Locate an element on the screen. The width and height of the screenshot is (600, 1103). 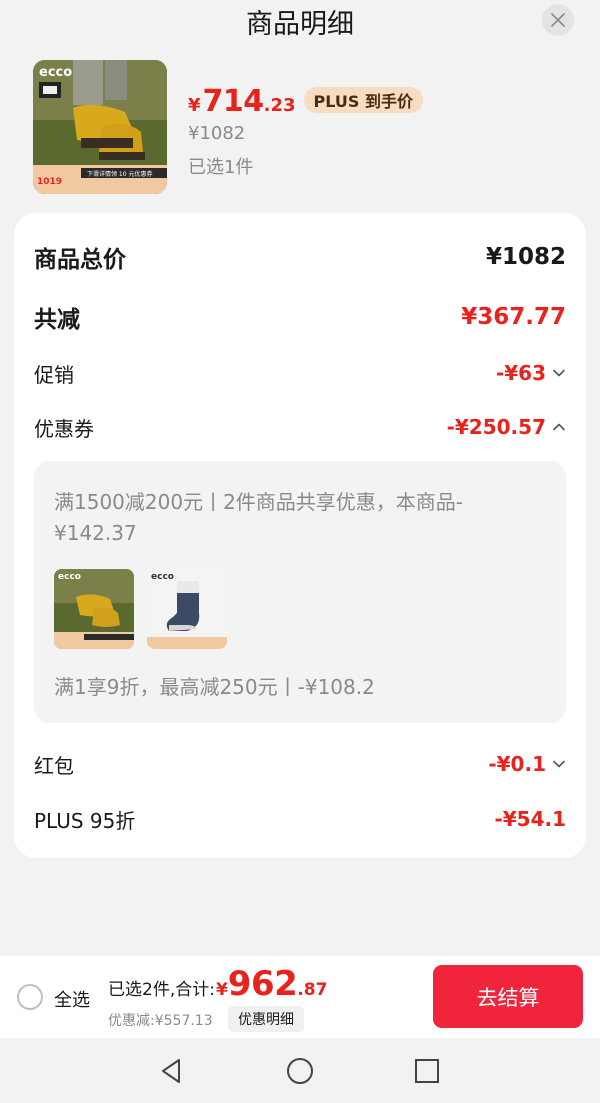
chevron-up-icon is located at coordinates (559, 427).